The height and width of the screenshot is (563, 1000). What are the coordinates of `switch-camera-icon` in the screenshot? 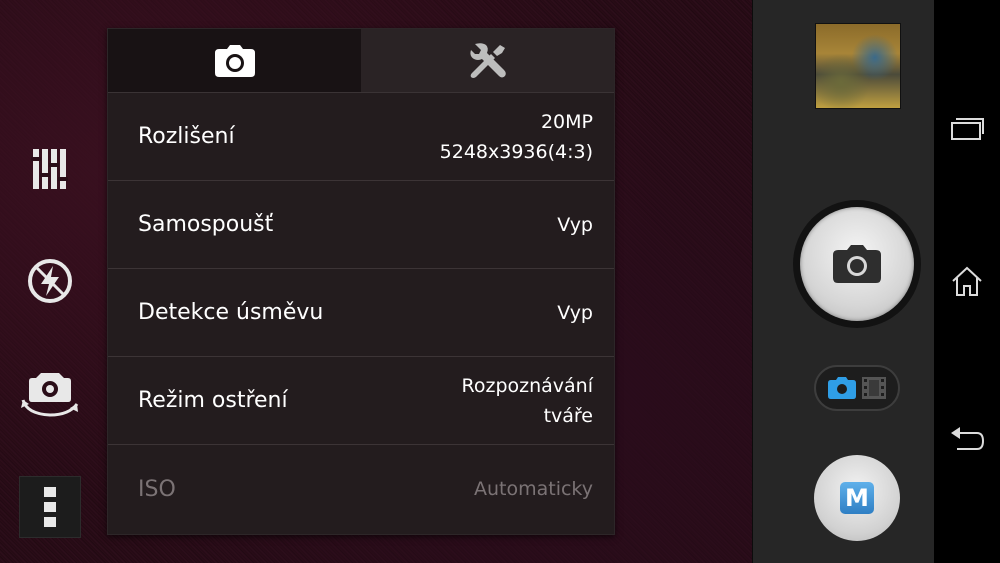 It's located at (50, 395).